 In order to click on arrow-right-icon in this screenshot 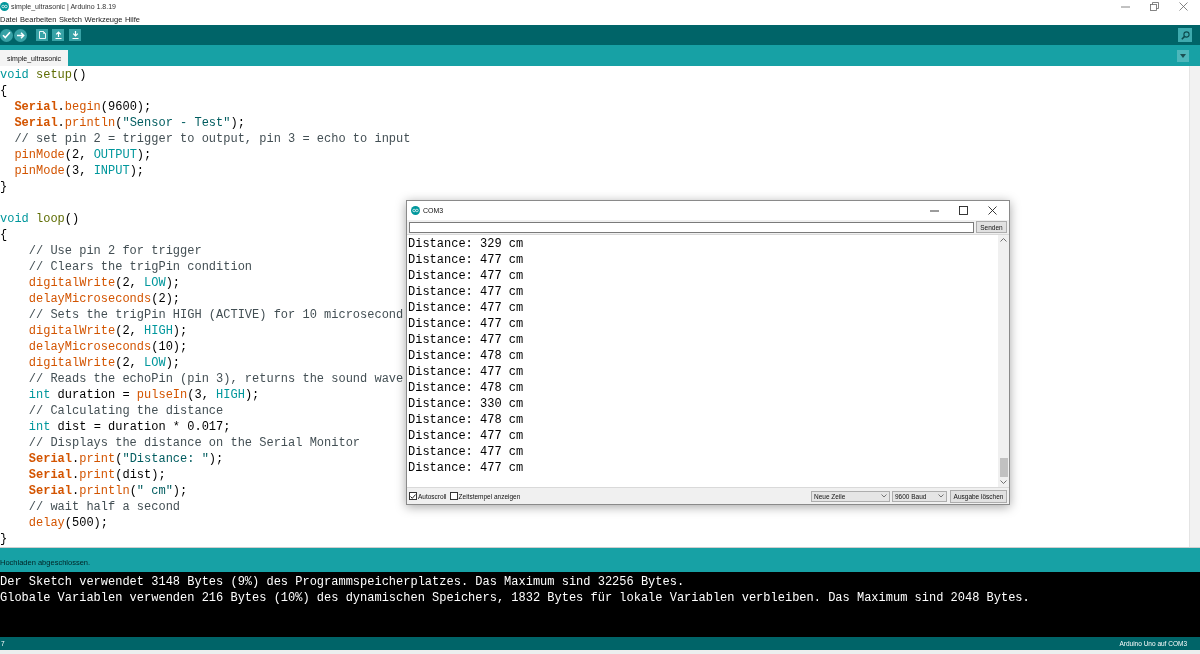, I will do `click(20, 35)`.